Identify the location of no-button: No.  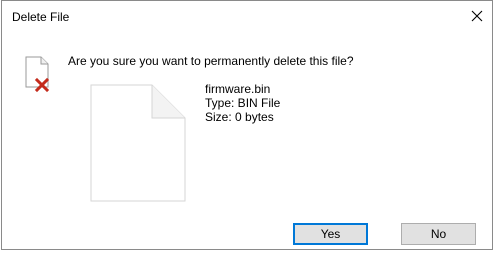
(438, 234).